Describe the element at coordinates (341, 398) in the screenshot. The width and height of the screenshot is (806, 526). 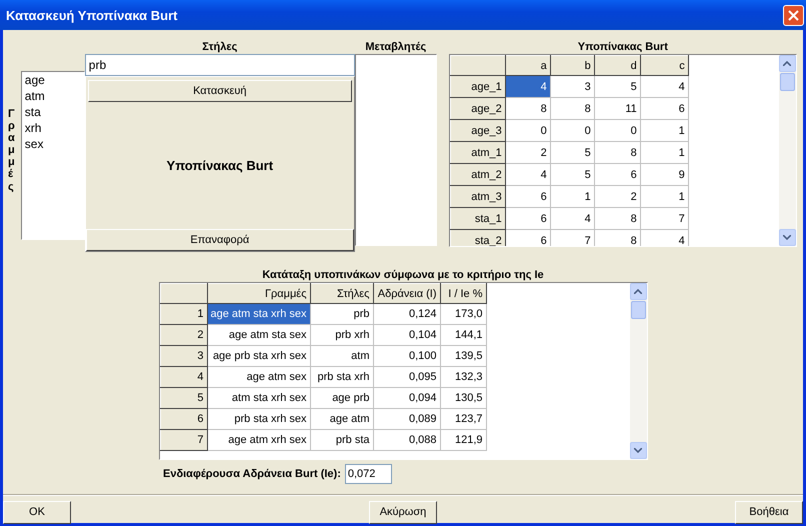
I see `table-cell: age prb` at that location.